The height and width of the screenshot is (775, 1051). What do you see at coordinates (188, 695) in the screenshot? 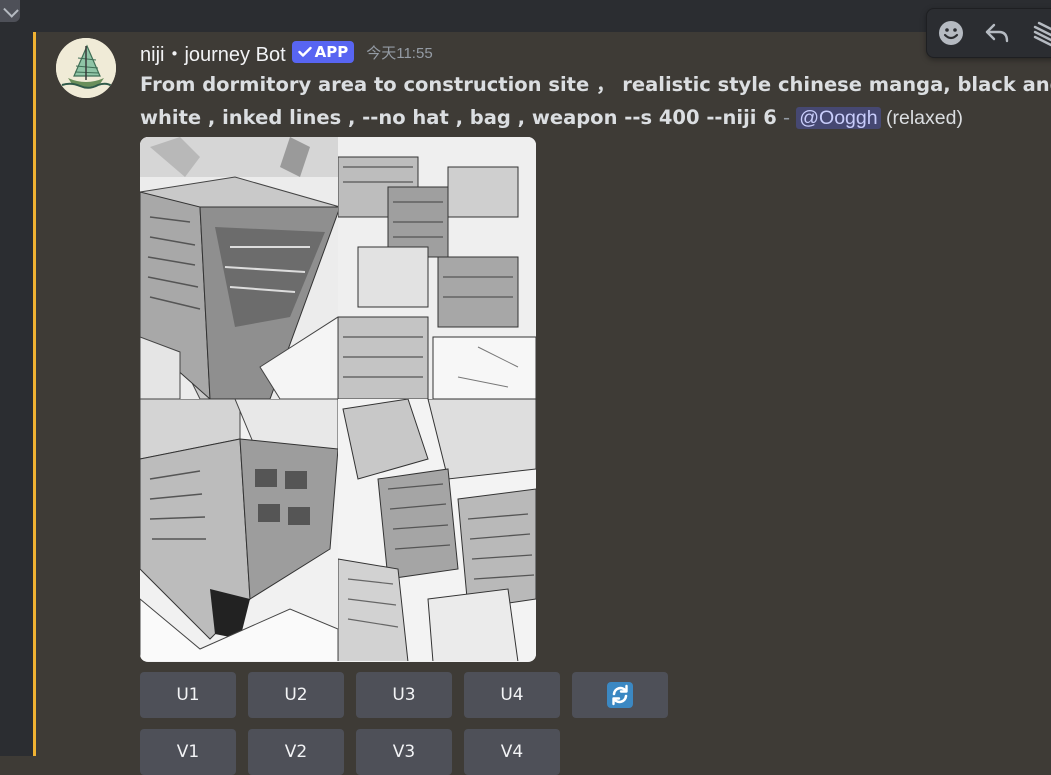
I see `upscale-button-1: U1` at bounding box center [188, 695].